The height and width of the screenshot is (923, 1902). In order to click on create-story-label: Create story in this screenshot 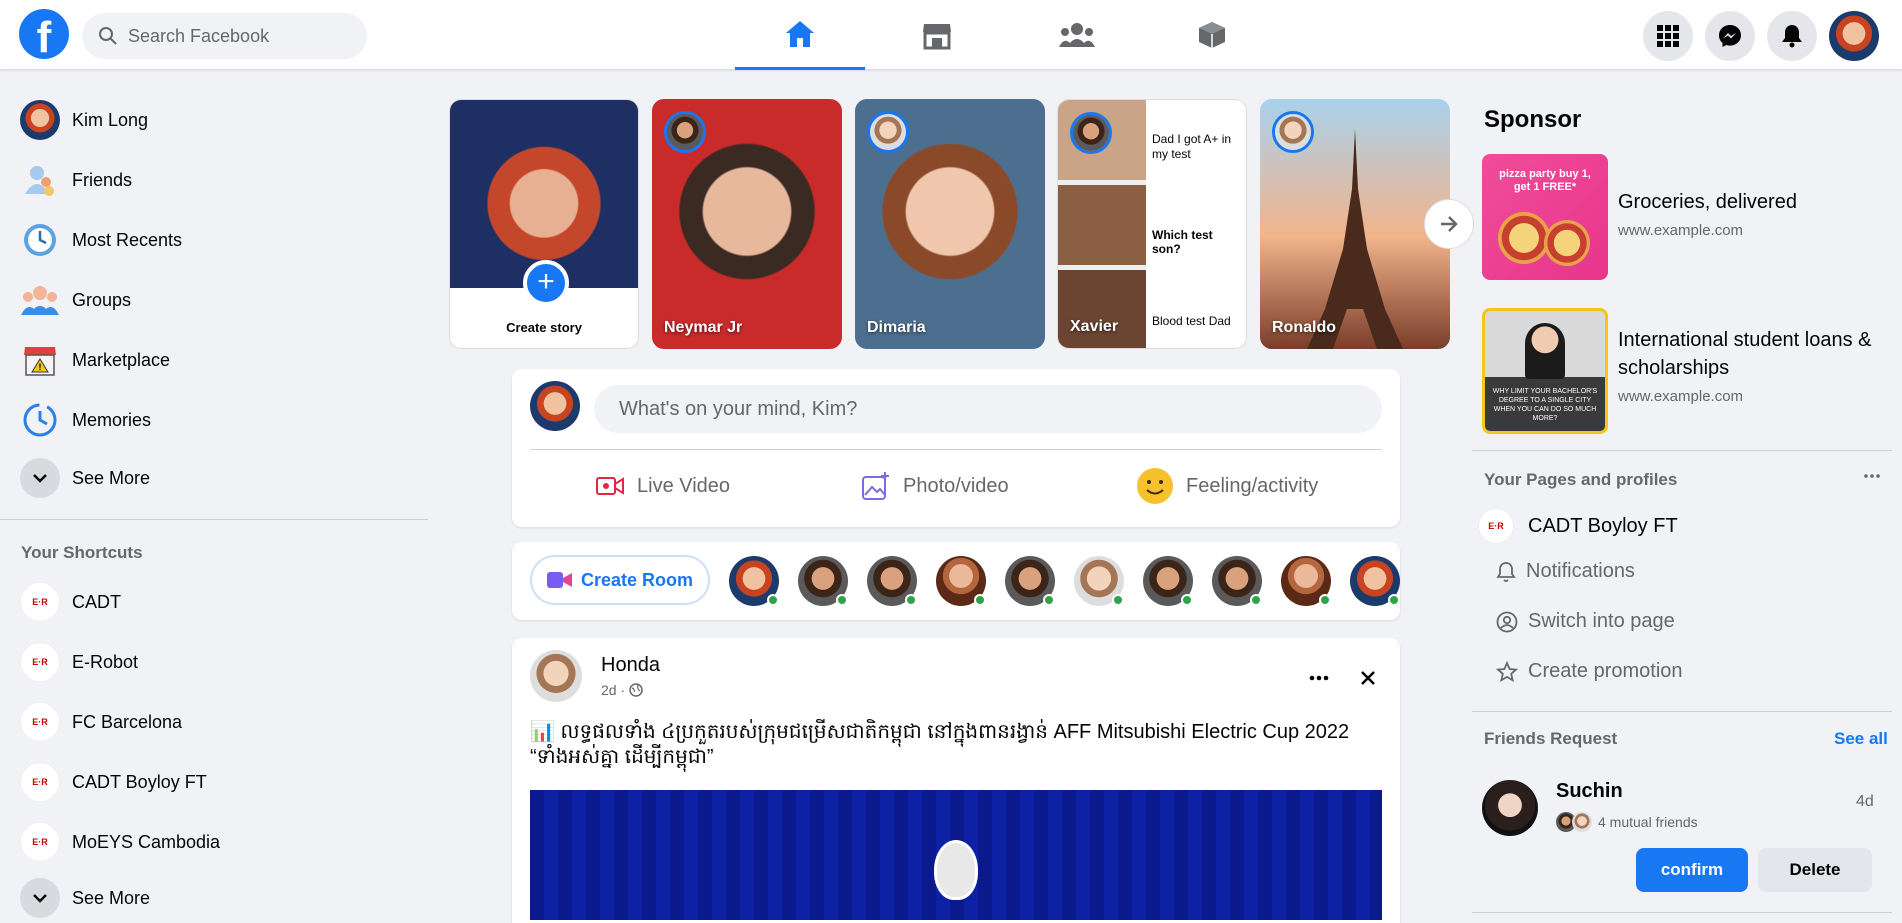, I will do `click(544, 327)`.